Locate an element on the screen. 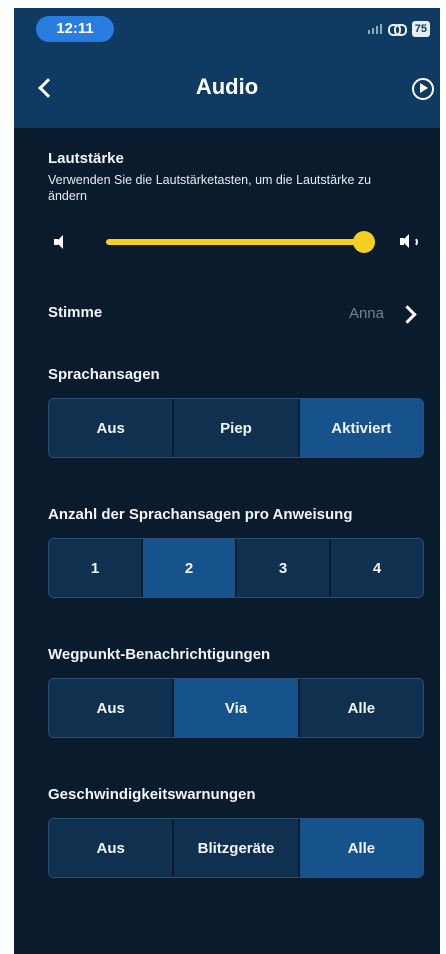 Image resolution: width=446 pixels, height=954 pixels. announcements-selector: Aus Piep Aktiviert is located at coordinates (236, 428).